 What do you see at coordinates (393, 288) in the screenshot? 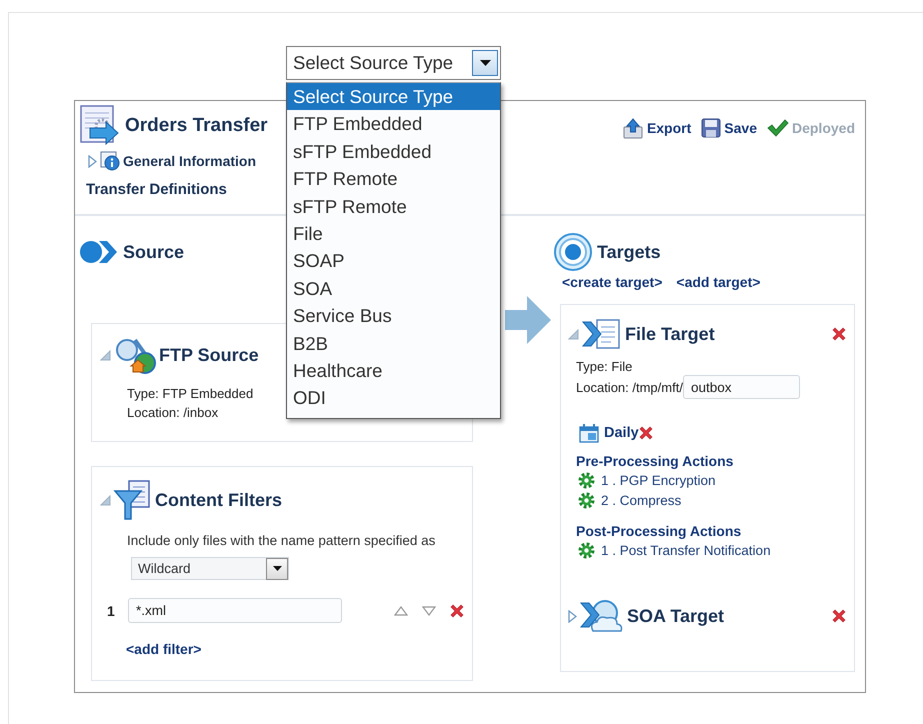
I see `dropdown-option: SOA` at bounding box center [393, 288].